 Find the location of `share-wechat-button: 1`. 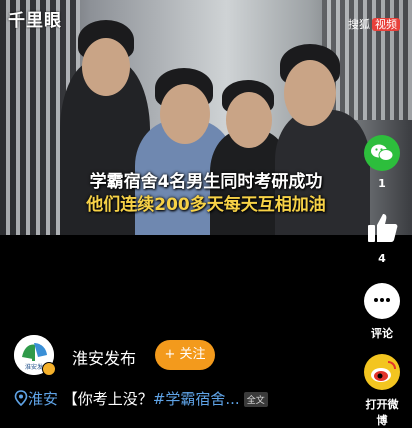

share-wechat-button: 1 is located at coordinates (382, 162).